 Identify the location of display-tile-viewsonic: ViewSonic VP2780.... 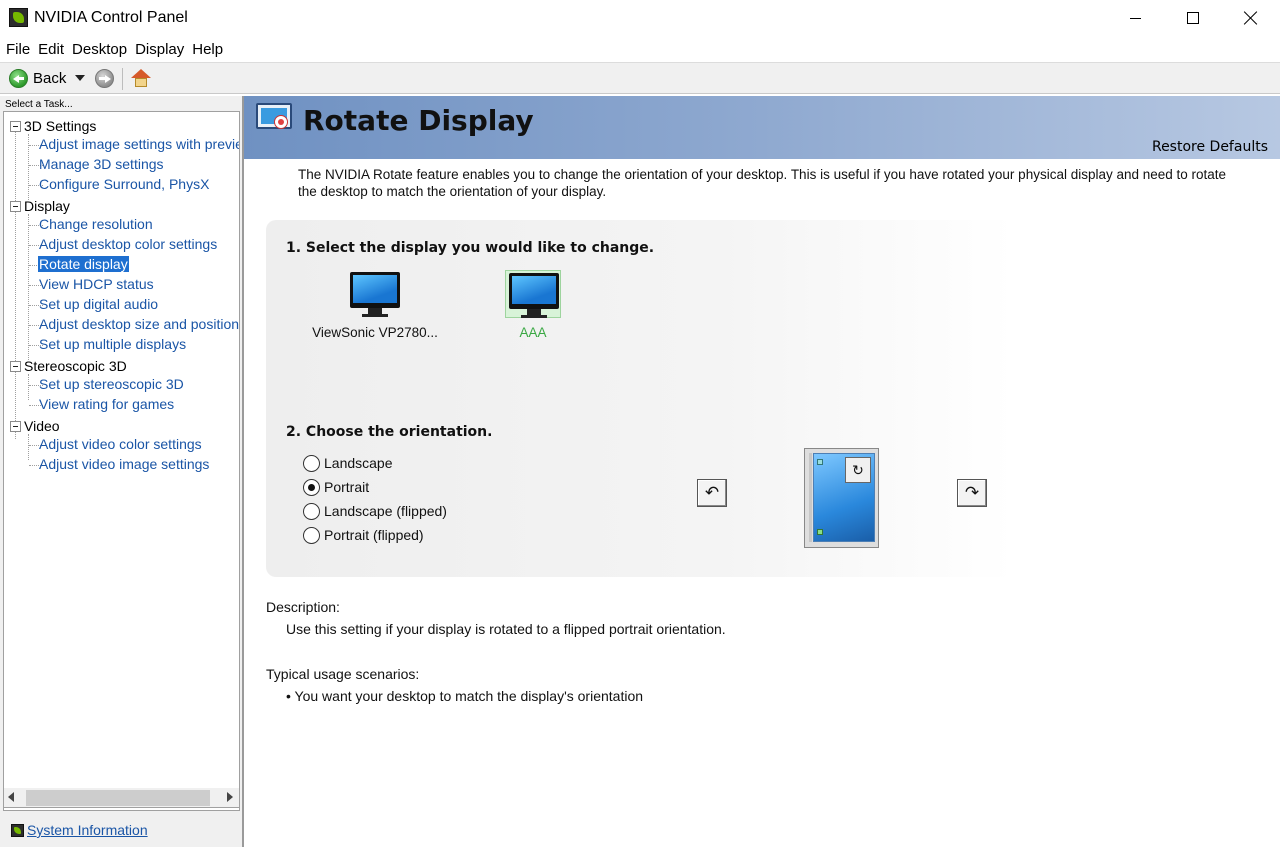
(375, 307).